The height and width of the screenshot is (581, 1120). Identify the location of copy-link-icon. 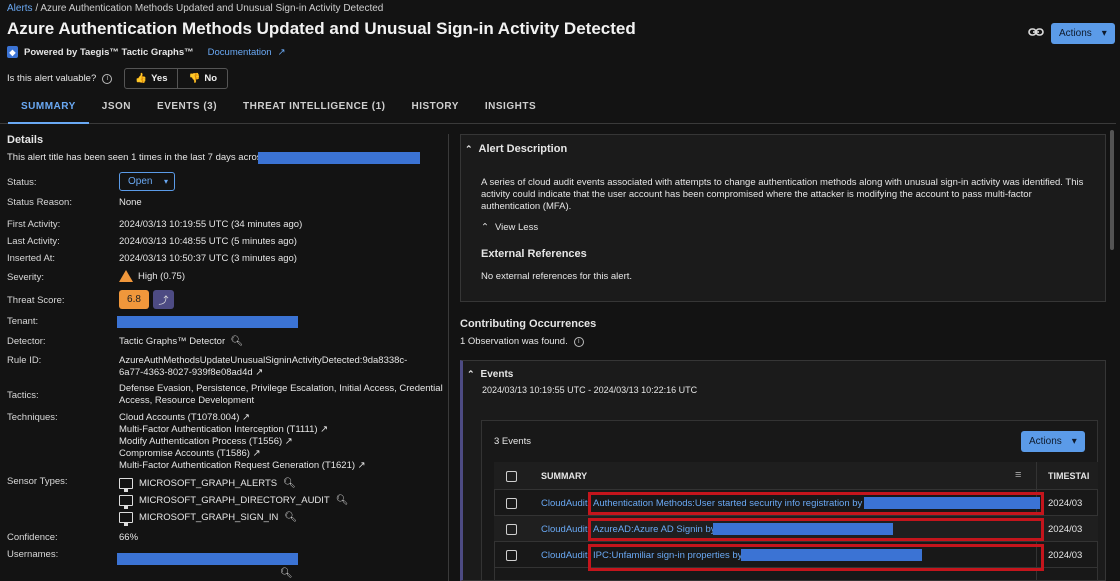
(1036, 33).